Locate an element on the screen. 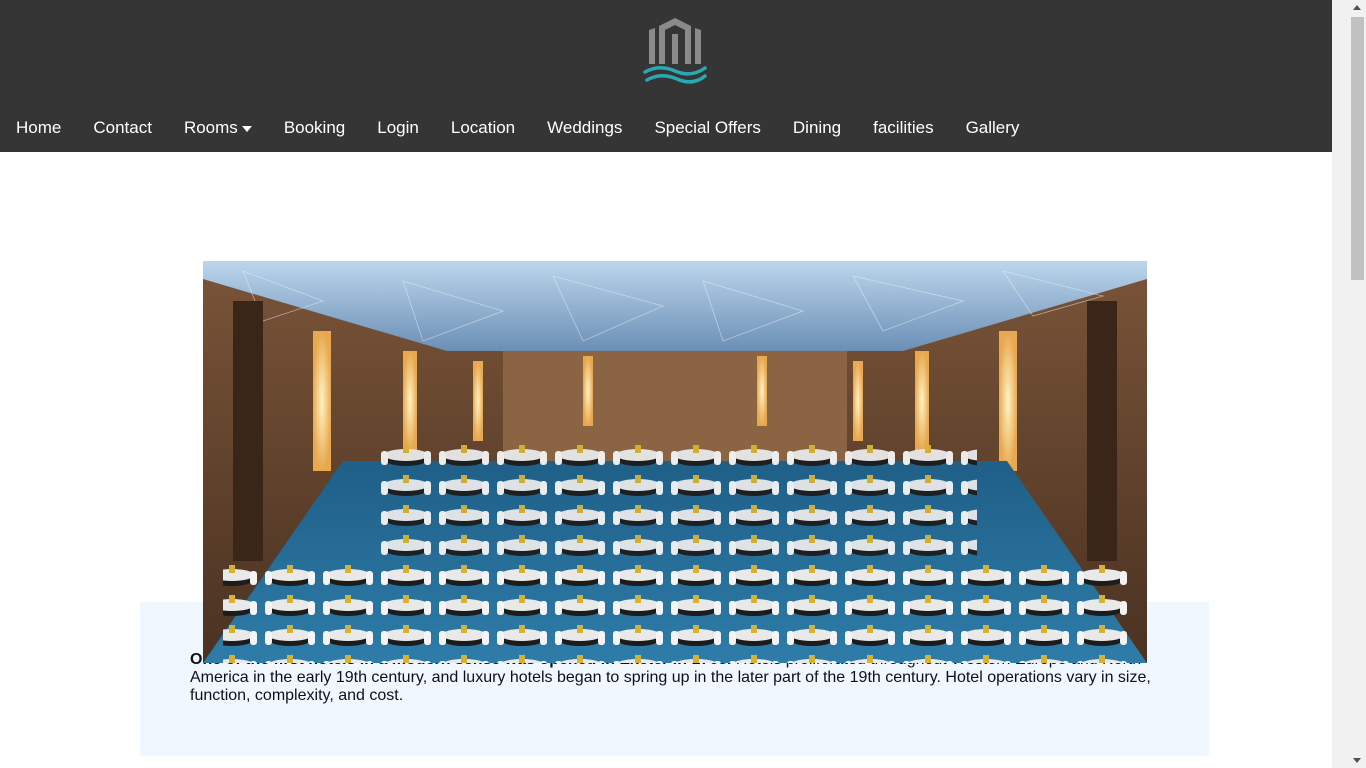  nav-gallery: Gallery is located at coordinates (993, 128).